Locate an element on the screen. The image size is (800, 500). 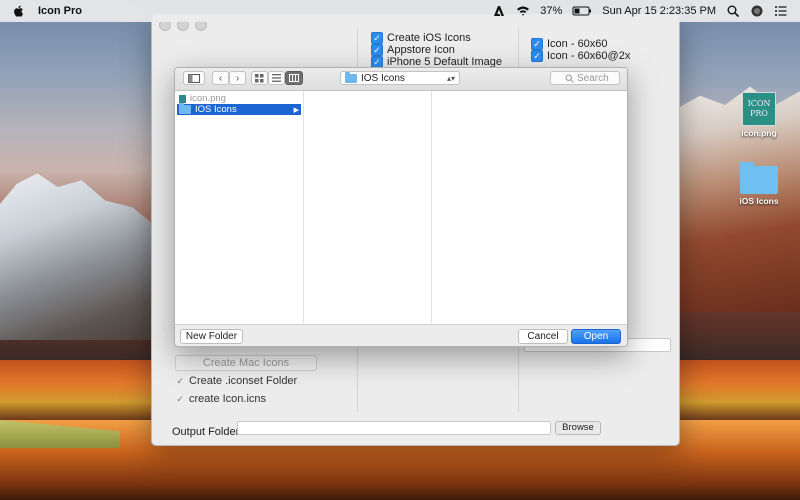
forward-button: › is located at coordinates (237, 78).